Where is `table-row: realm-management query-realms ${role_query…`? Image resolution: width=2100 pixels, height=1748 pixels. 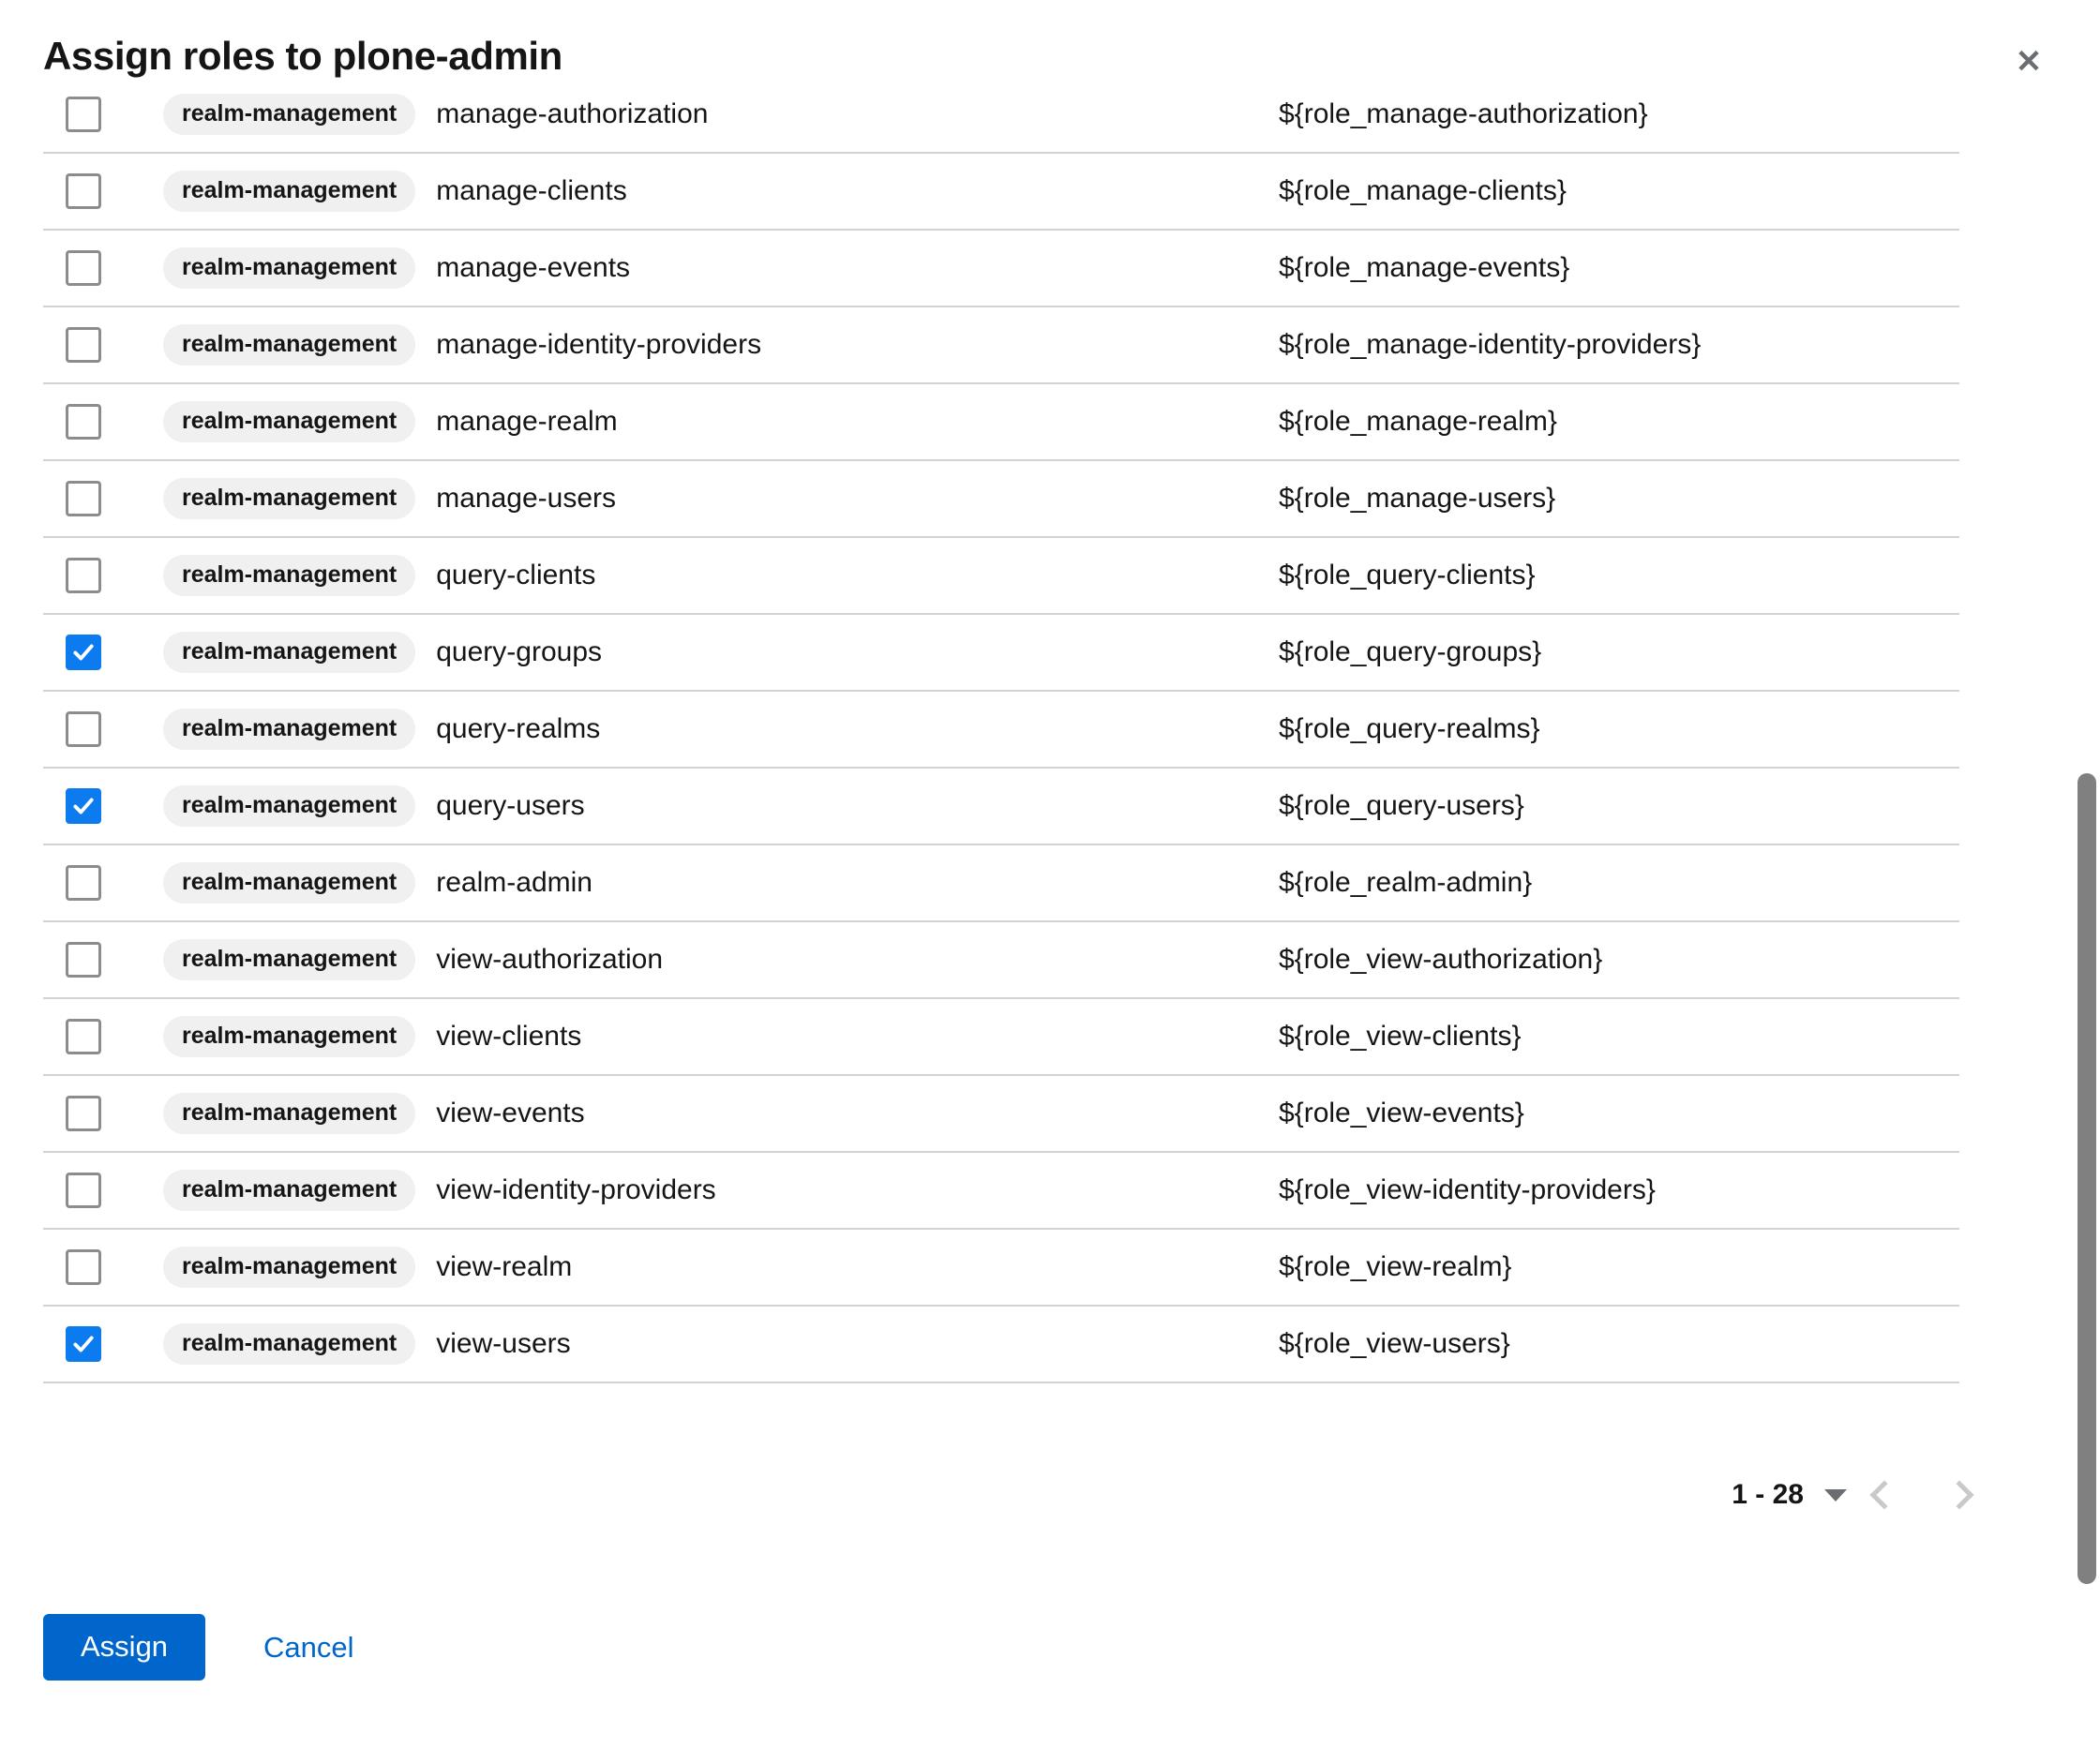 table-row: realm-management query-realms ${role_query… is located at coordinates (1001, 730).